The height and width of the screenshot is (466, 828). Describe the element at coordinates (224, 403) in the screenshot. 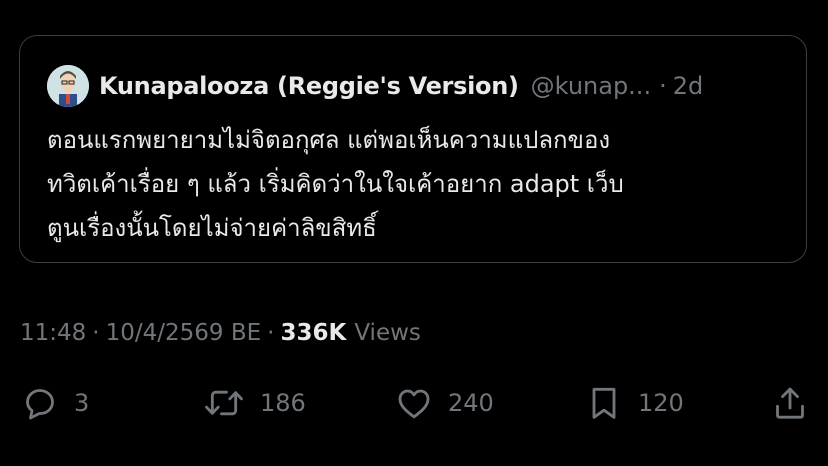

I see `repost-icon` at that location.